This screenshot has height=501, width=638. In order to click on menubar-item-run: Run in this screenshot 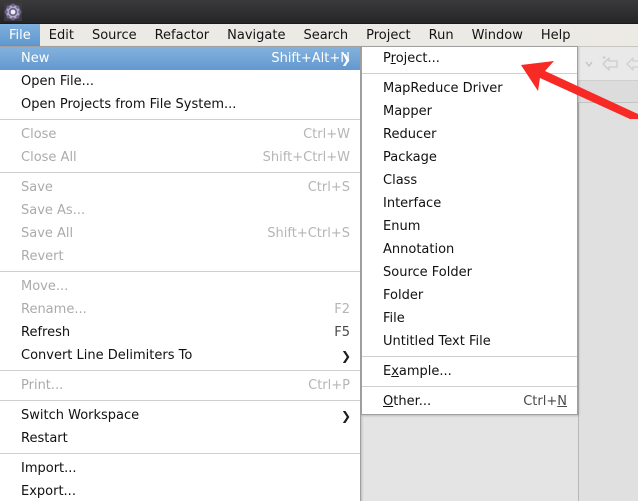, I will do `click(441, 35)`.